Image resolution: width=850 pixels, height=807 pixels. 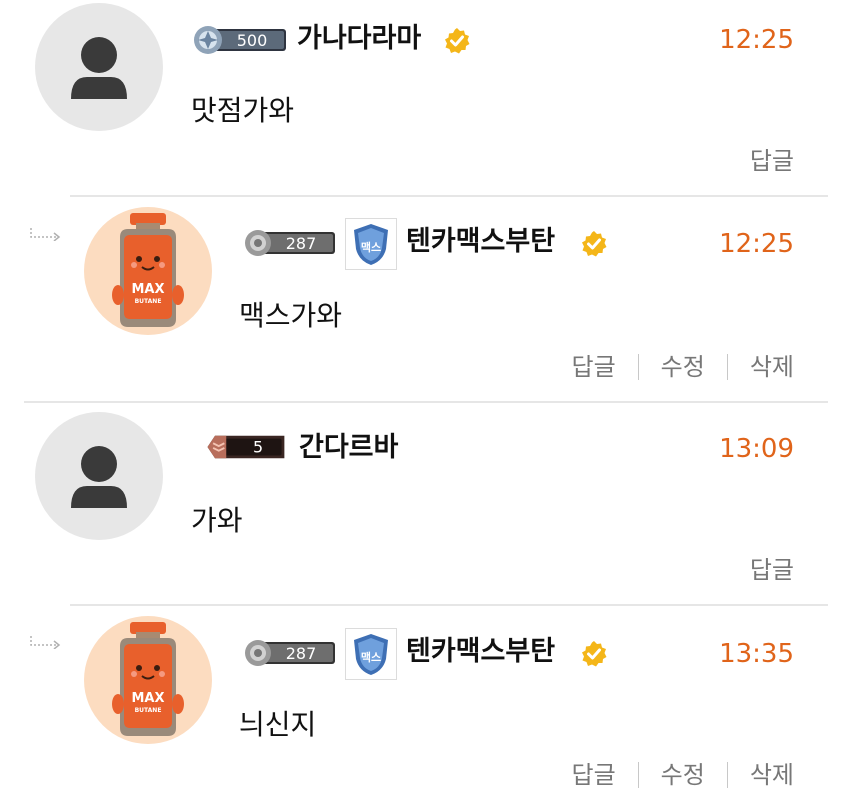 What do you see at coordinates (243, 110) in the screenshot?
I see `comment-text: 맛점가와` at bounding box center [243, 110].